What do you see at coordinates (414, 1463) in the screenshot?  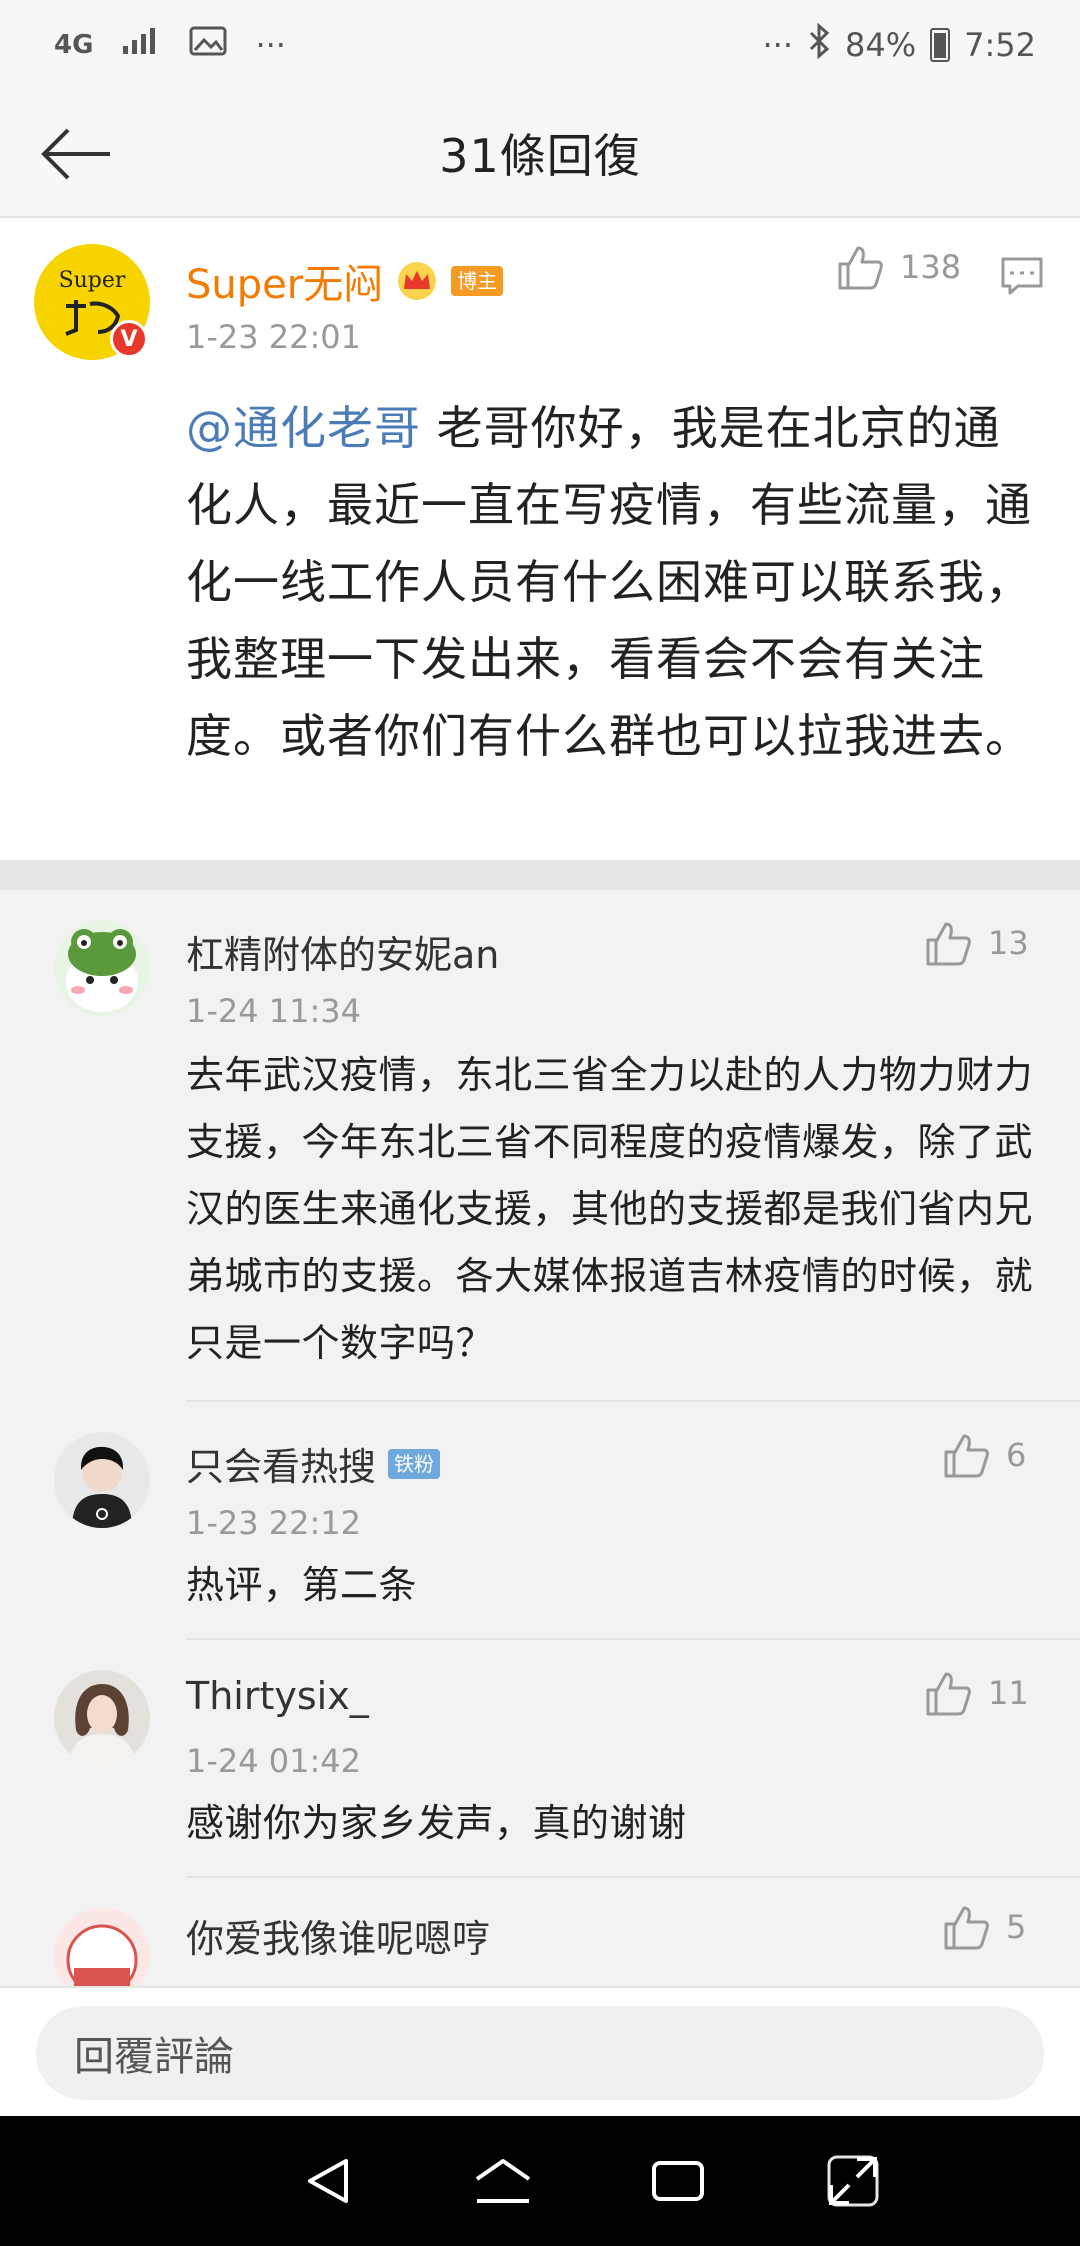 I see `fan-badge: 铁粉` at bounding box center [414, 1463].